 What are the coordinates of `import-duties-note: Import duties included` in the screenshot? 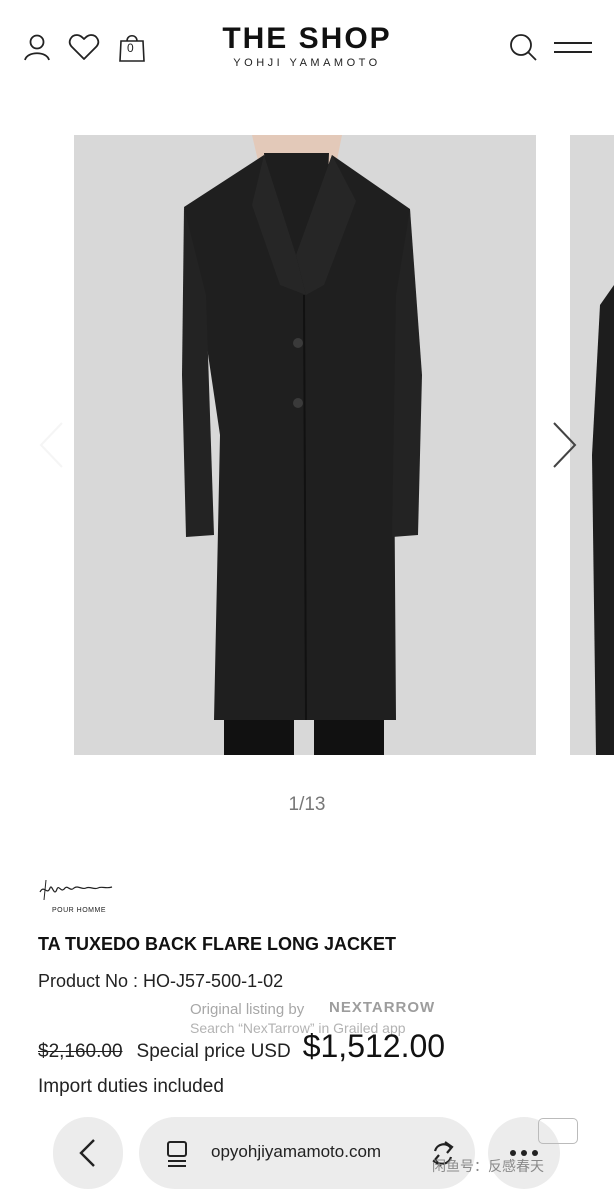 It's located at (131, 1086).